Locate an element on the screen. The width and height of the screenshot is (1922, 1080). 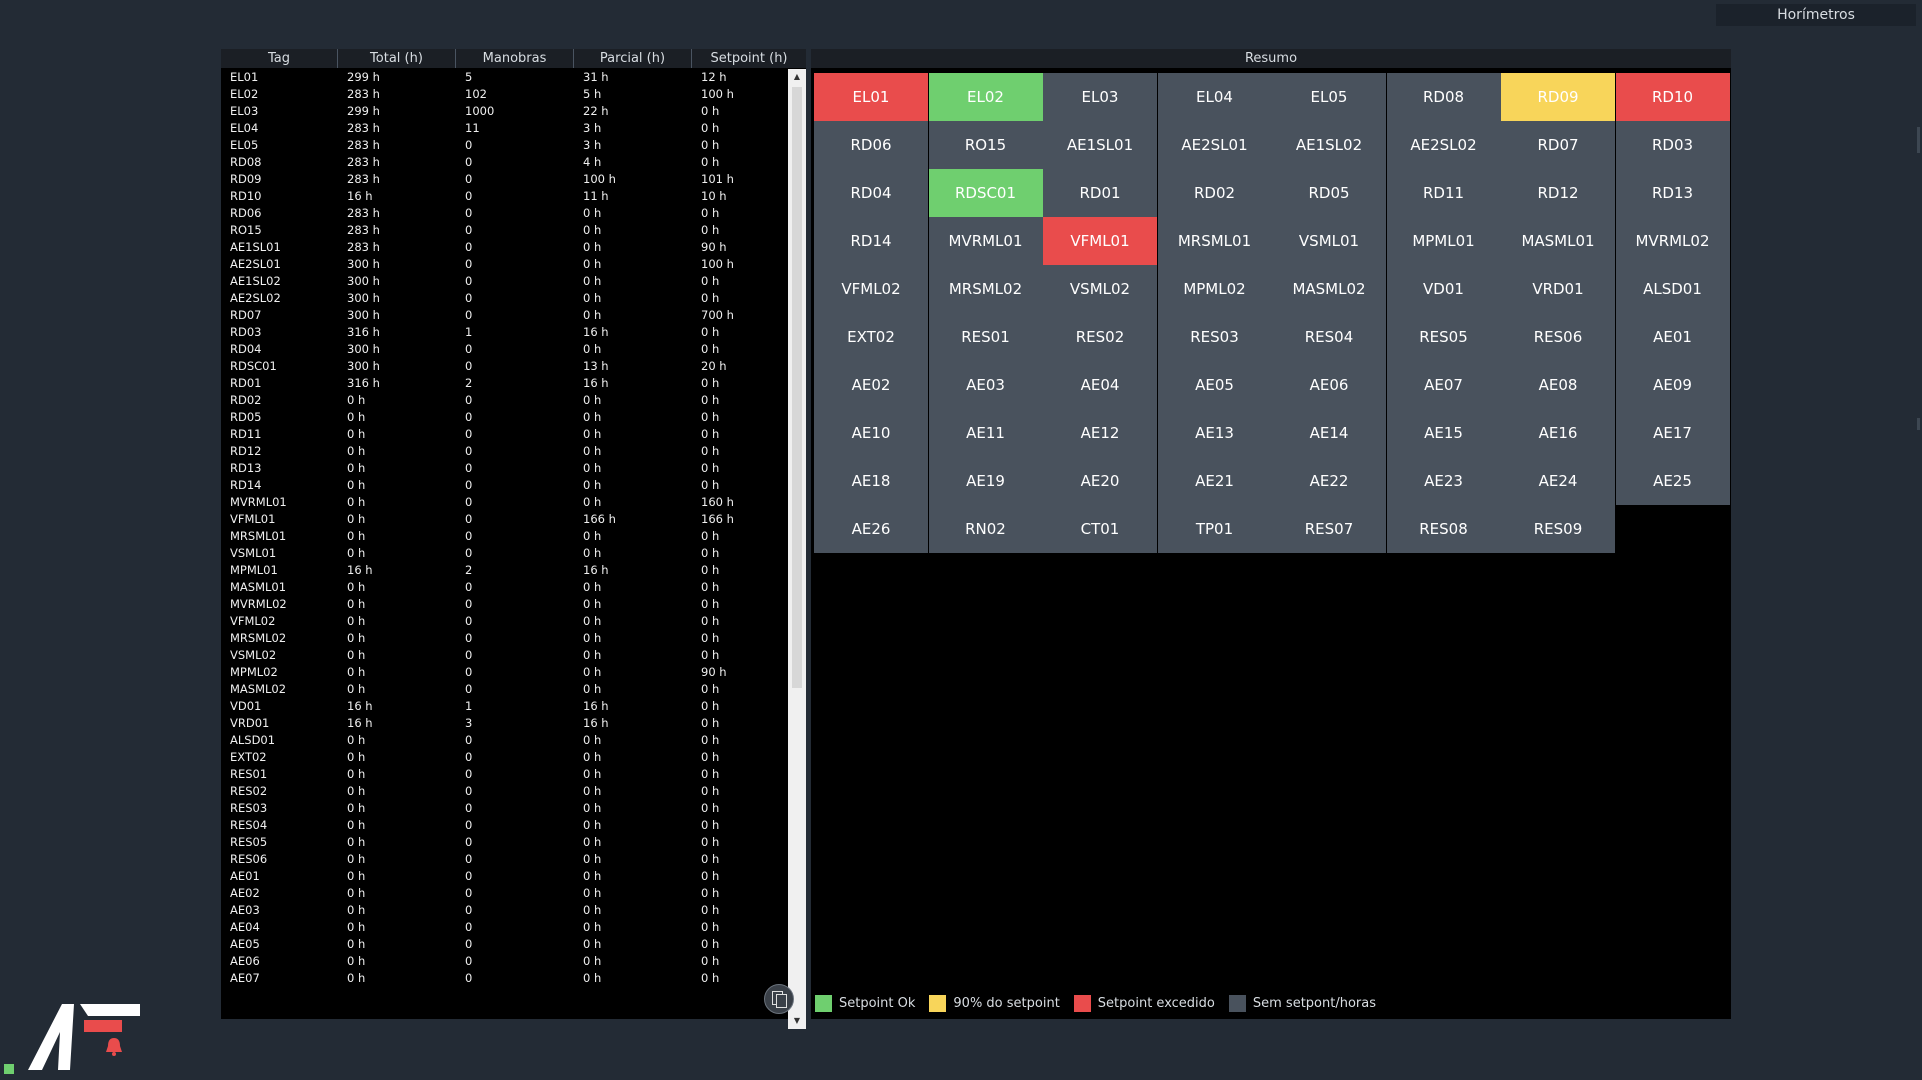
summary-tile-ct01: CT01 is located at coordinates (1100, 529).